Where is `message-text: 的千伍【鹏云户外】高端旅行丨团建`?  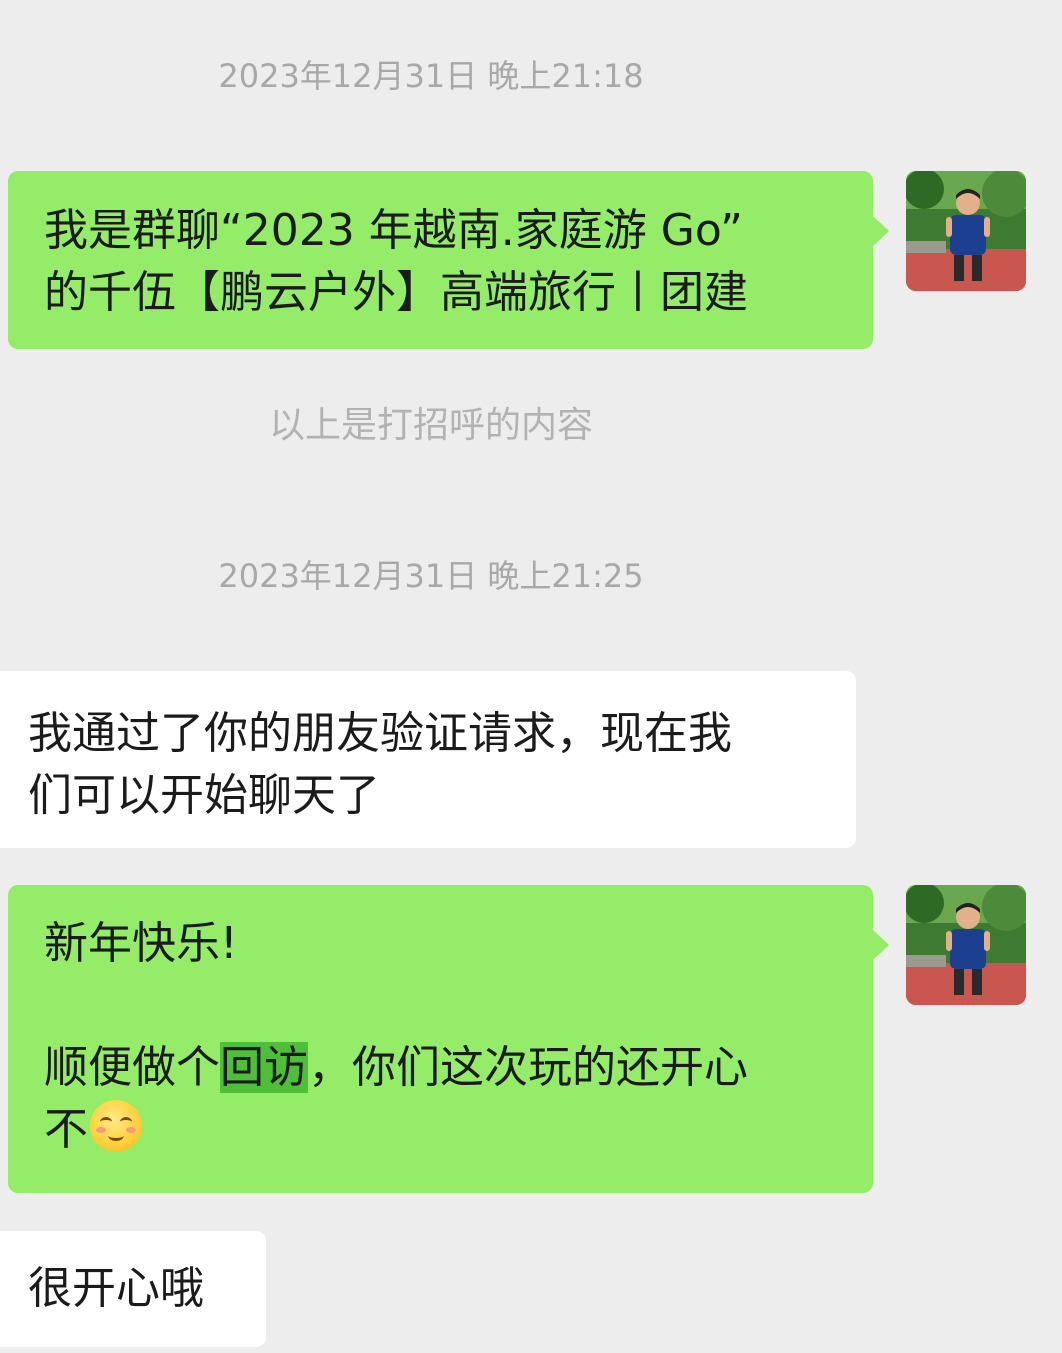 message-text: 的千伍【鹏云户外】高端旅行丨团建 is located at coordinates (396, 292).